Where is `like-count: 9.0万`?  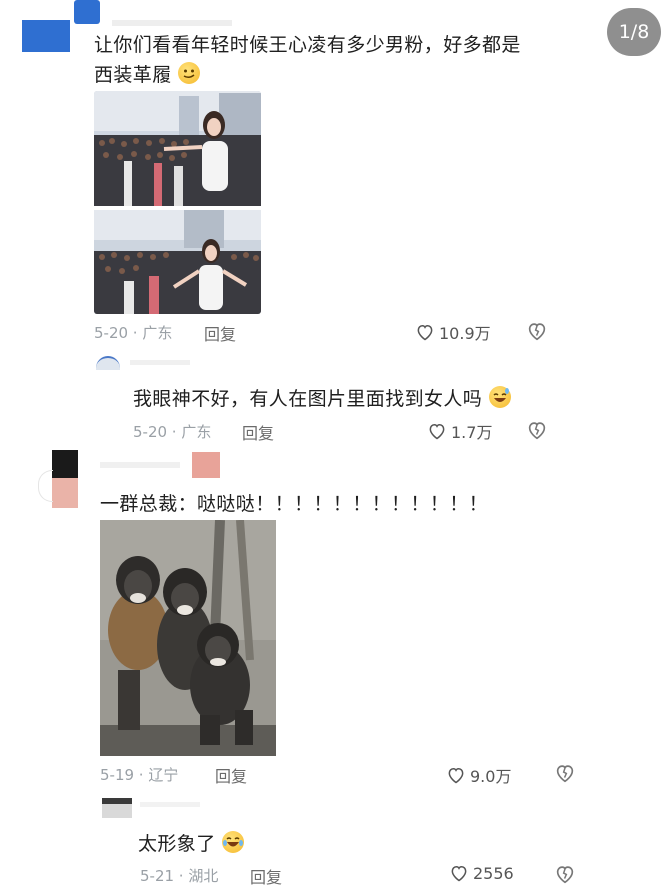 like-count: 9.0万 is located at coordinates (491, 776).